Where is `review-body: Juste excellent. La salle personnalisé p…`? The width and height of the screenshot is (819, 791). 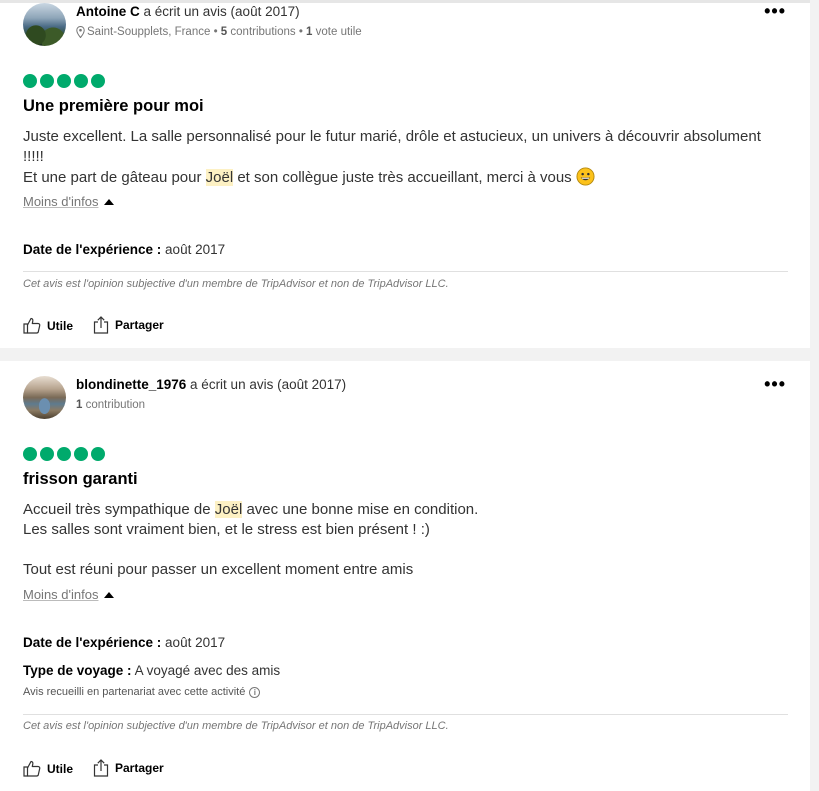 review-body: Juste excellent. La salle personnalisé p… is located at coordinates (393, 157).